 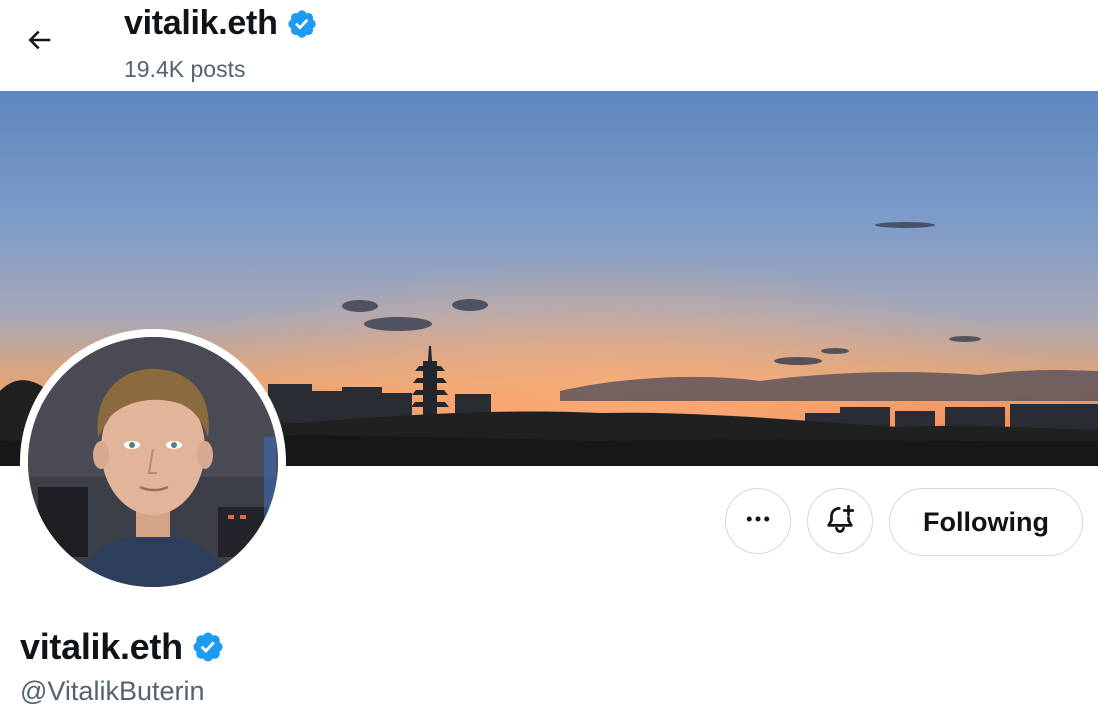 I want to click on profile-header-bar: vitalik.eth 19.4K posts, so click(x=549, y=45).